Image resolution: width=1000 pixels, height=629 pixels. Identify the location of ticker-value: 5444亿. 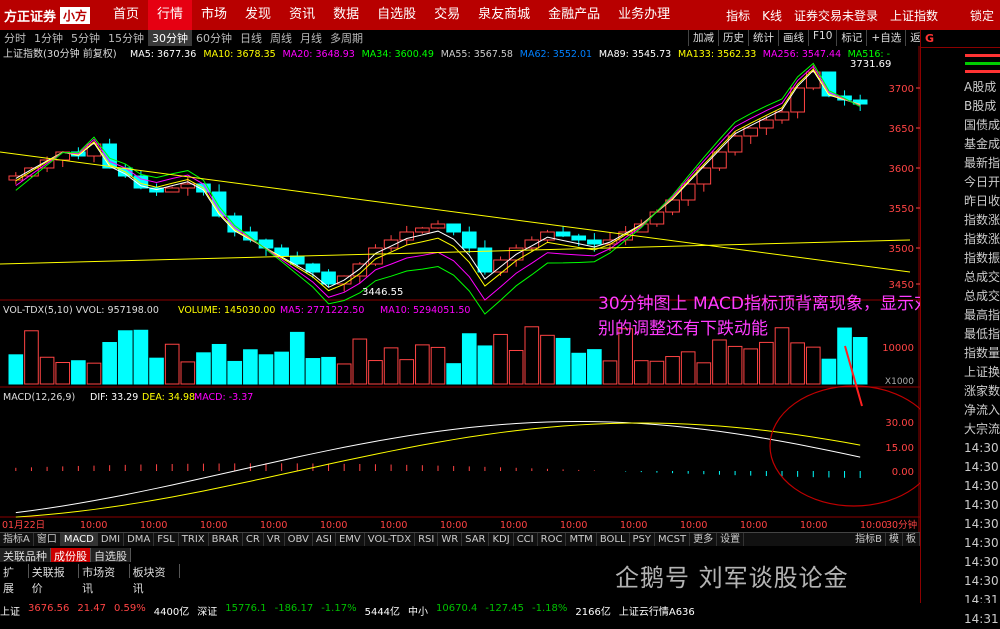
(382, 612).